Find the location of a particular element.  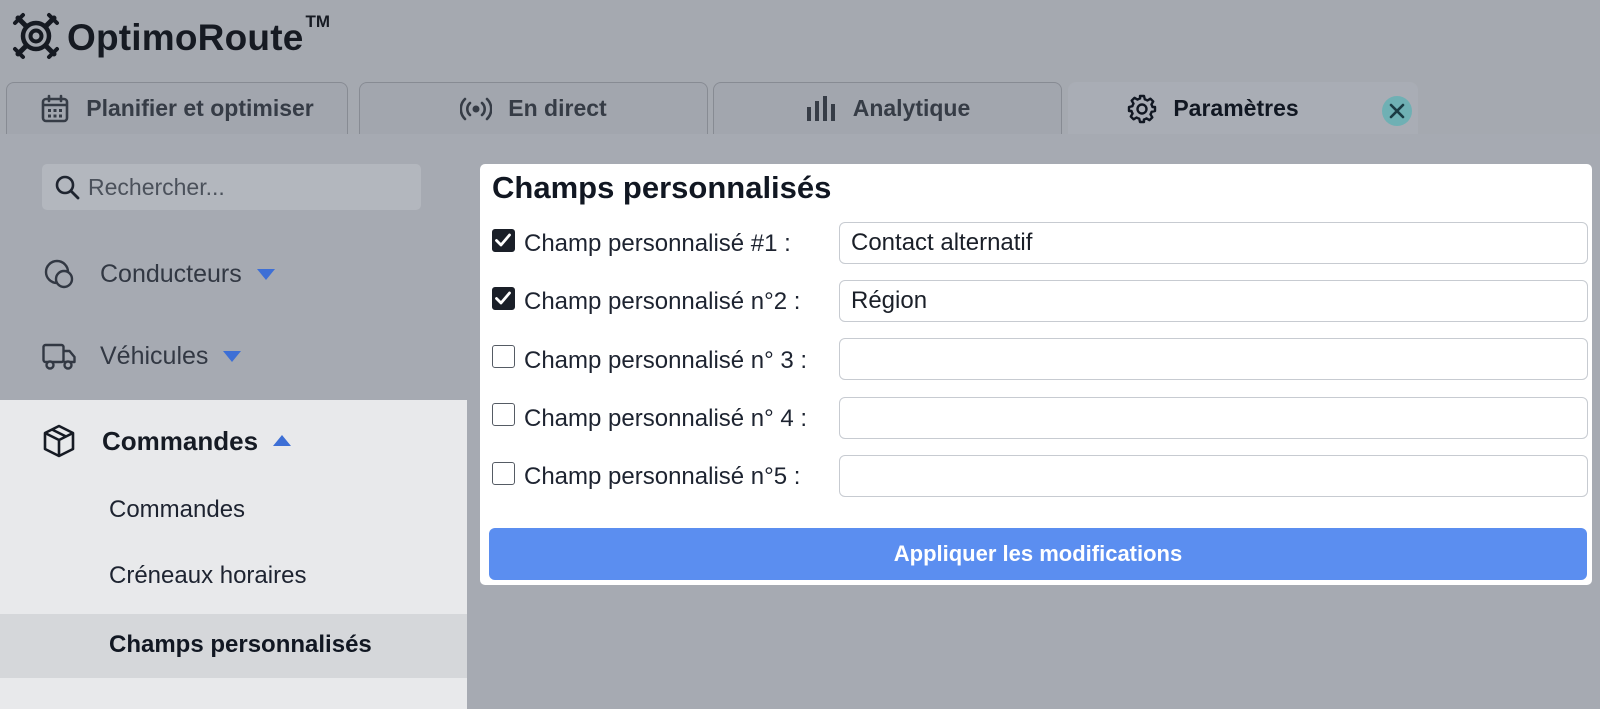

close-icon is located at coordinates (1397, 111).